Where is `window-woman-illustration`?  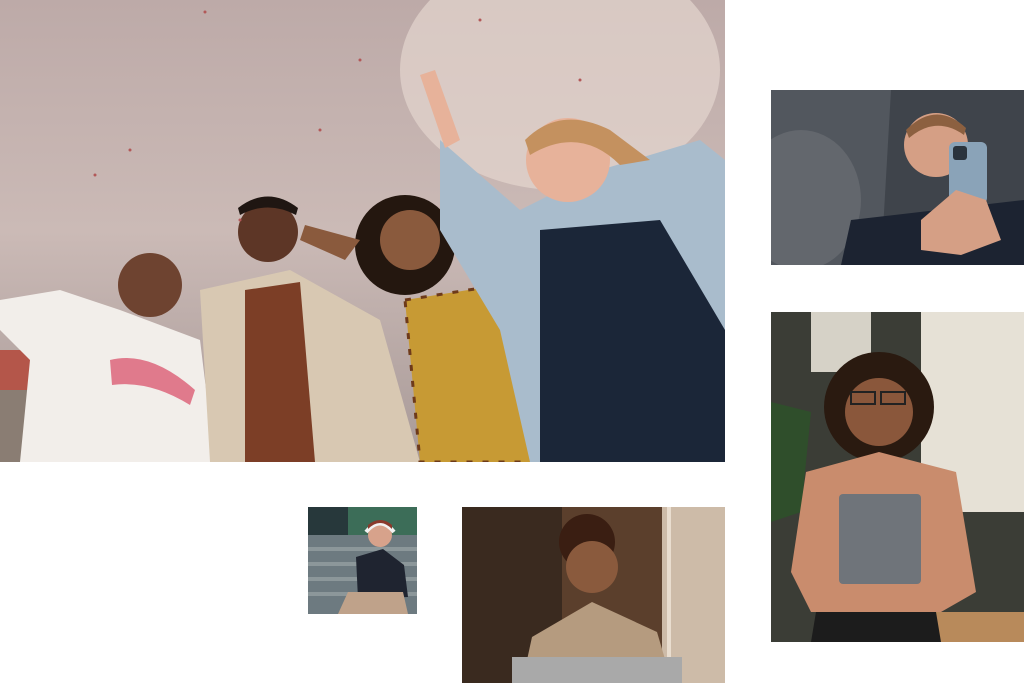 window-woman-illustration is located at coordinates (593, 595).